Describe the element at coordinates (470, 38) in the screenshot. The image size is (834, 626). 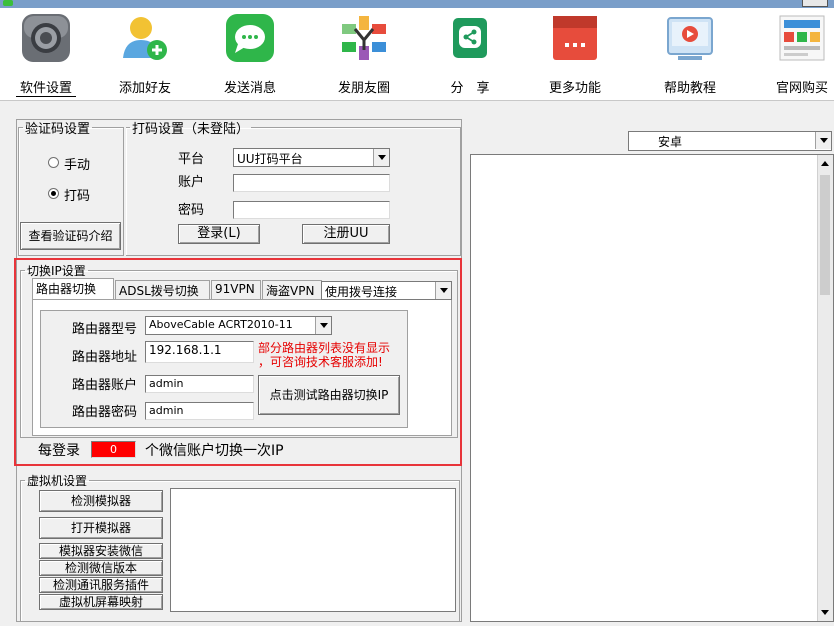
I see `share-icon` at that location.